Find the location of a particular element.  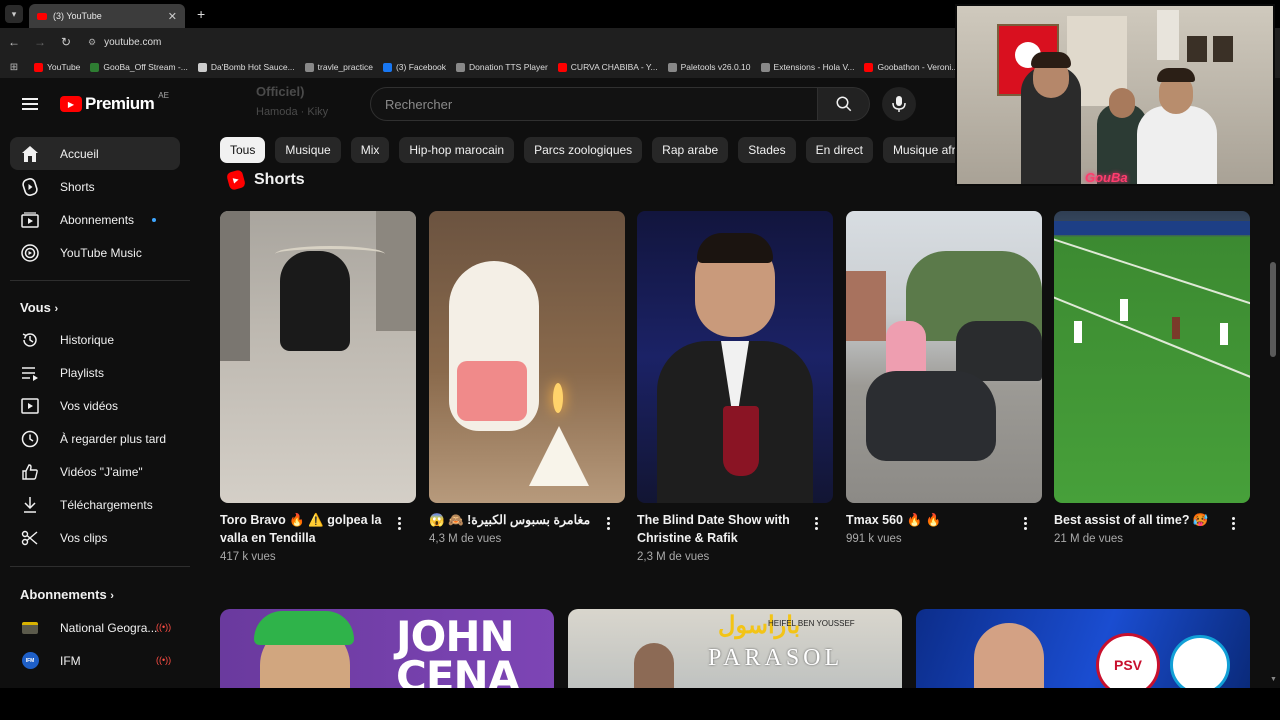

filter-chip: Tous is located at coordinates (243, 150).